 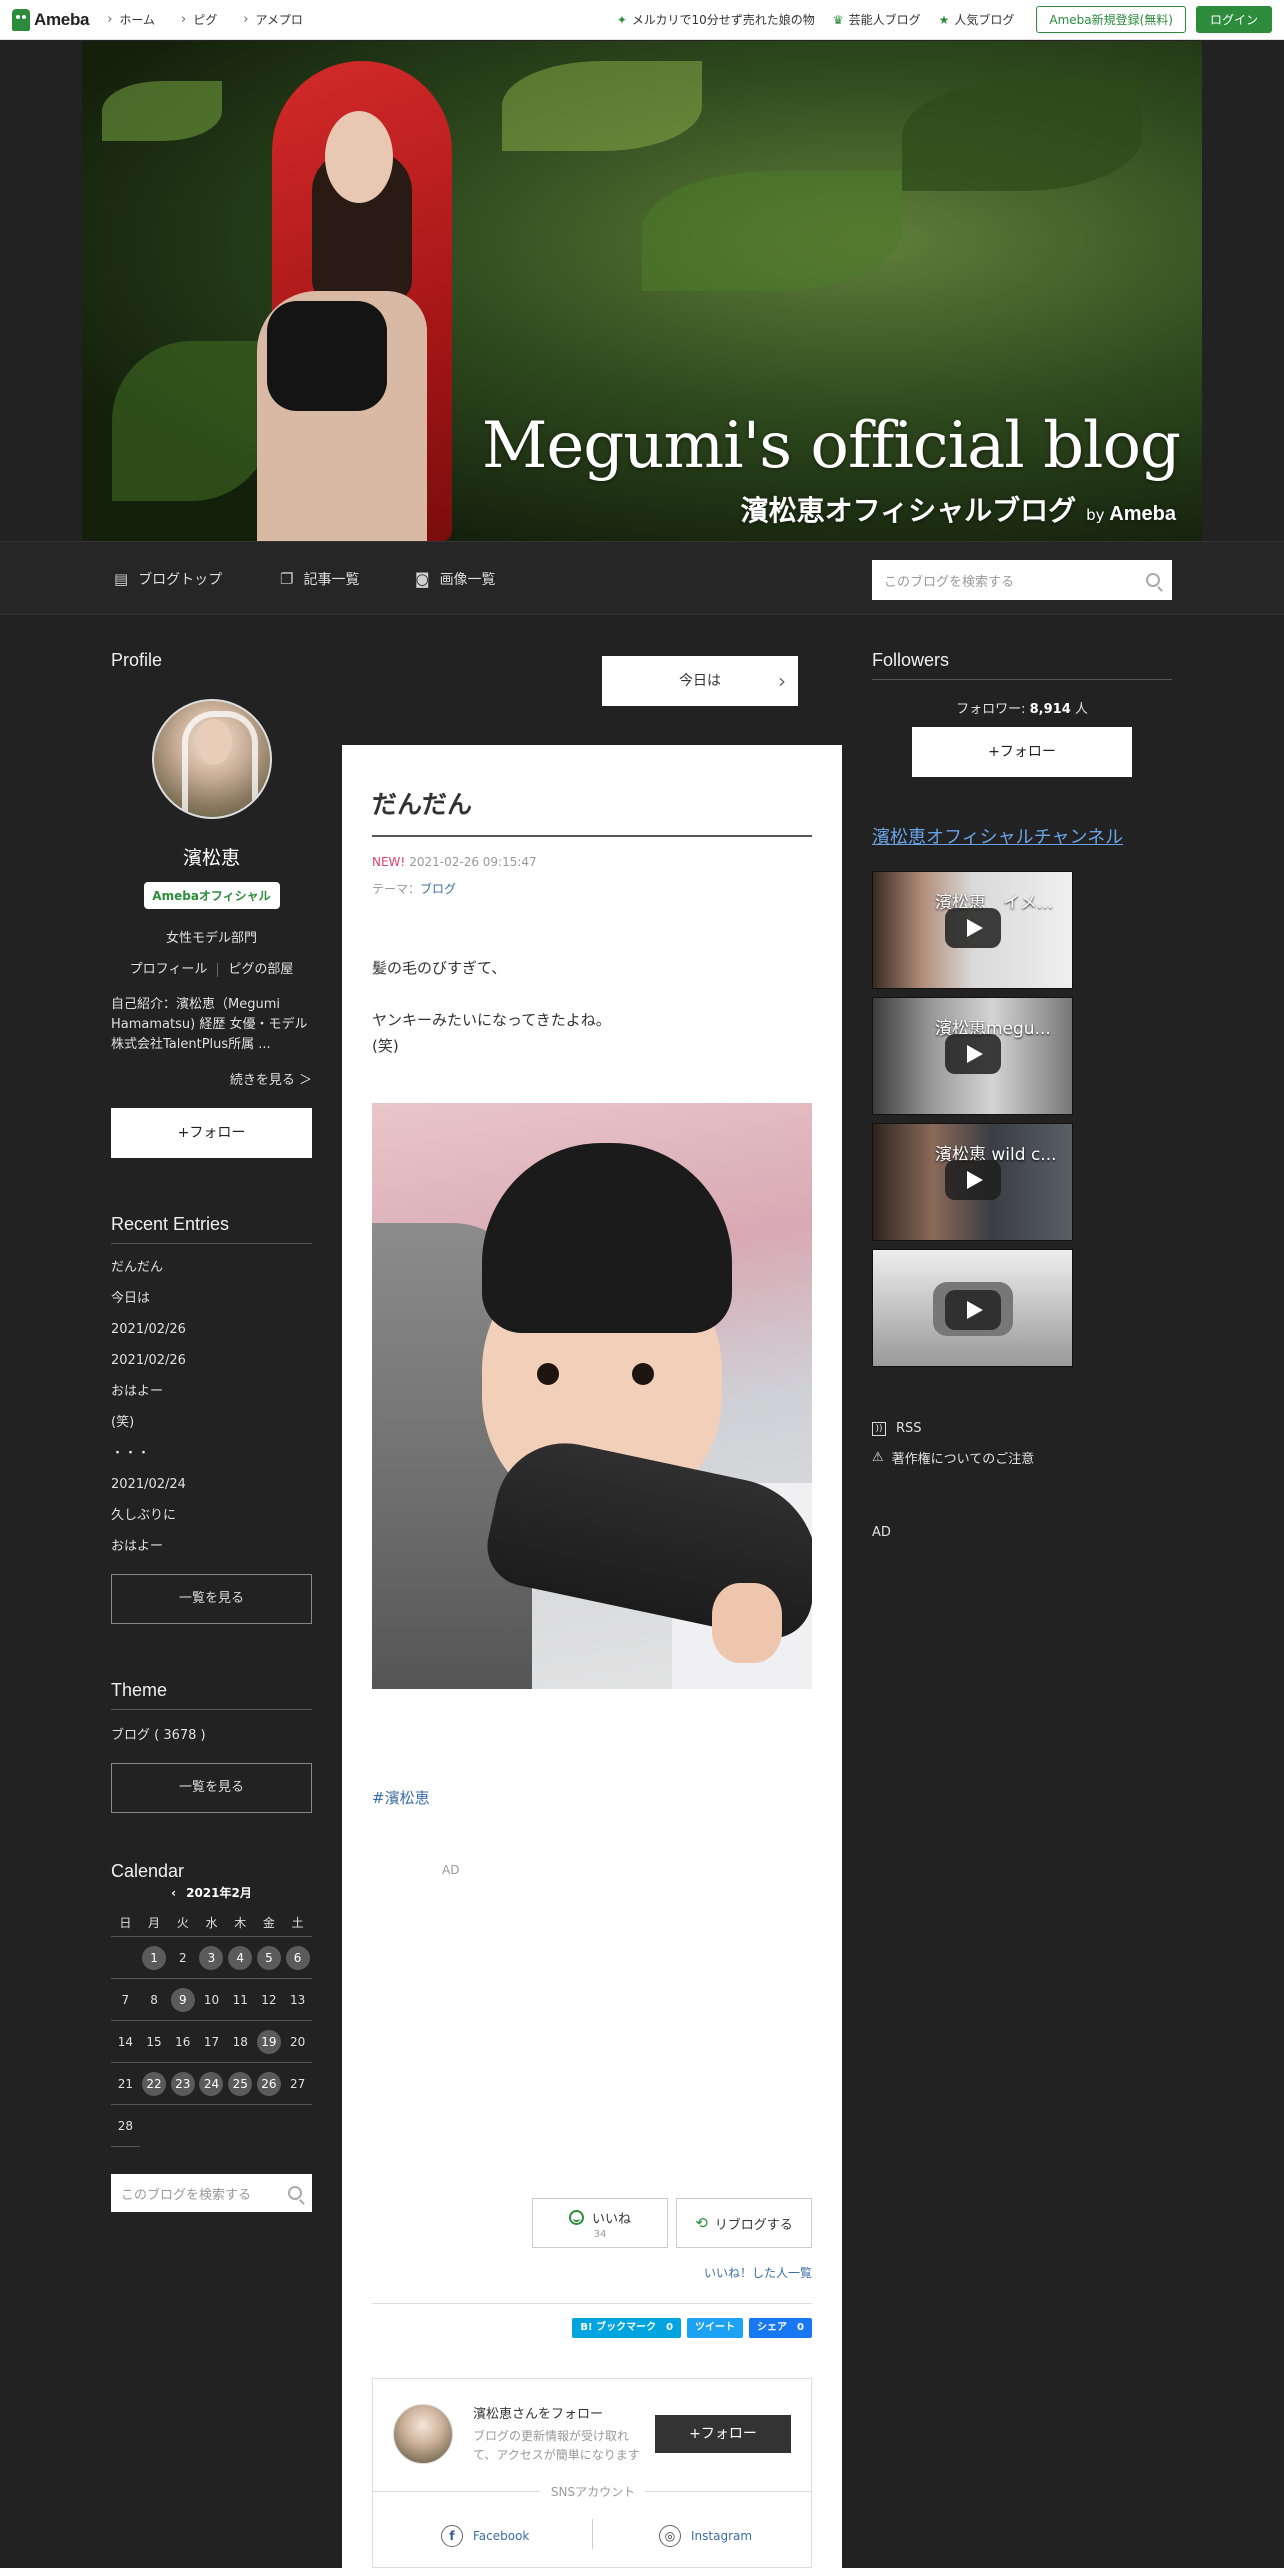 What do you see at coordinates (154, 1923) in the screenshot?
I see `calendar-weekday: 月` at bounding box center [154, 1923].